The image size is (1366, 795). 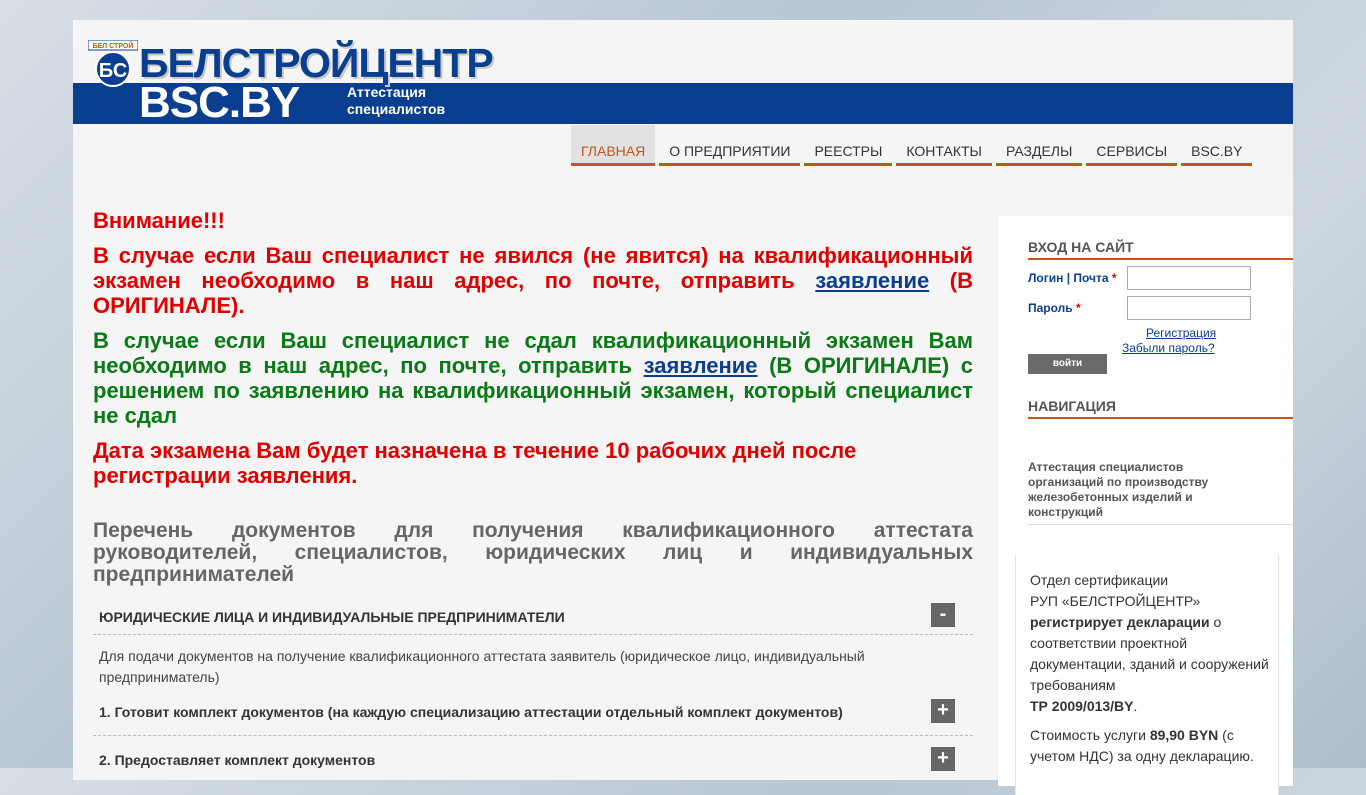 What do you see at coordinates (1135, 706) in the screenshot?
I see `cert-tr-after: .` at bounding box center [1135, 706].